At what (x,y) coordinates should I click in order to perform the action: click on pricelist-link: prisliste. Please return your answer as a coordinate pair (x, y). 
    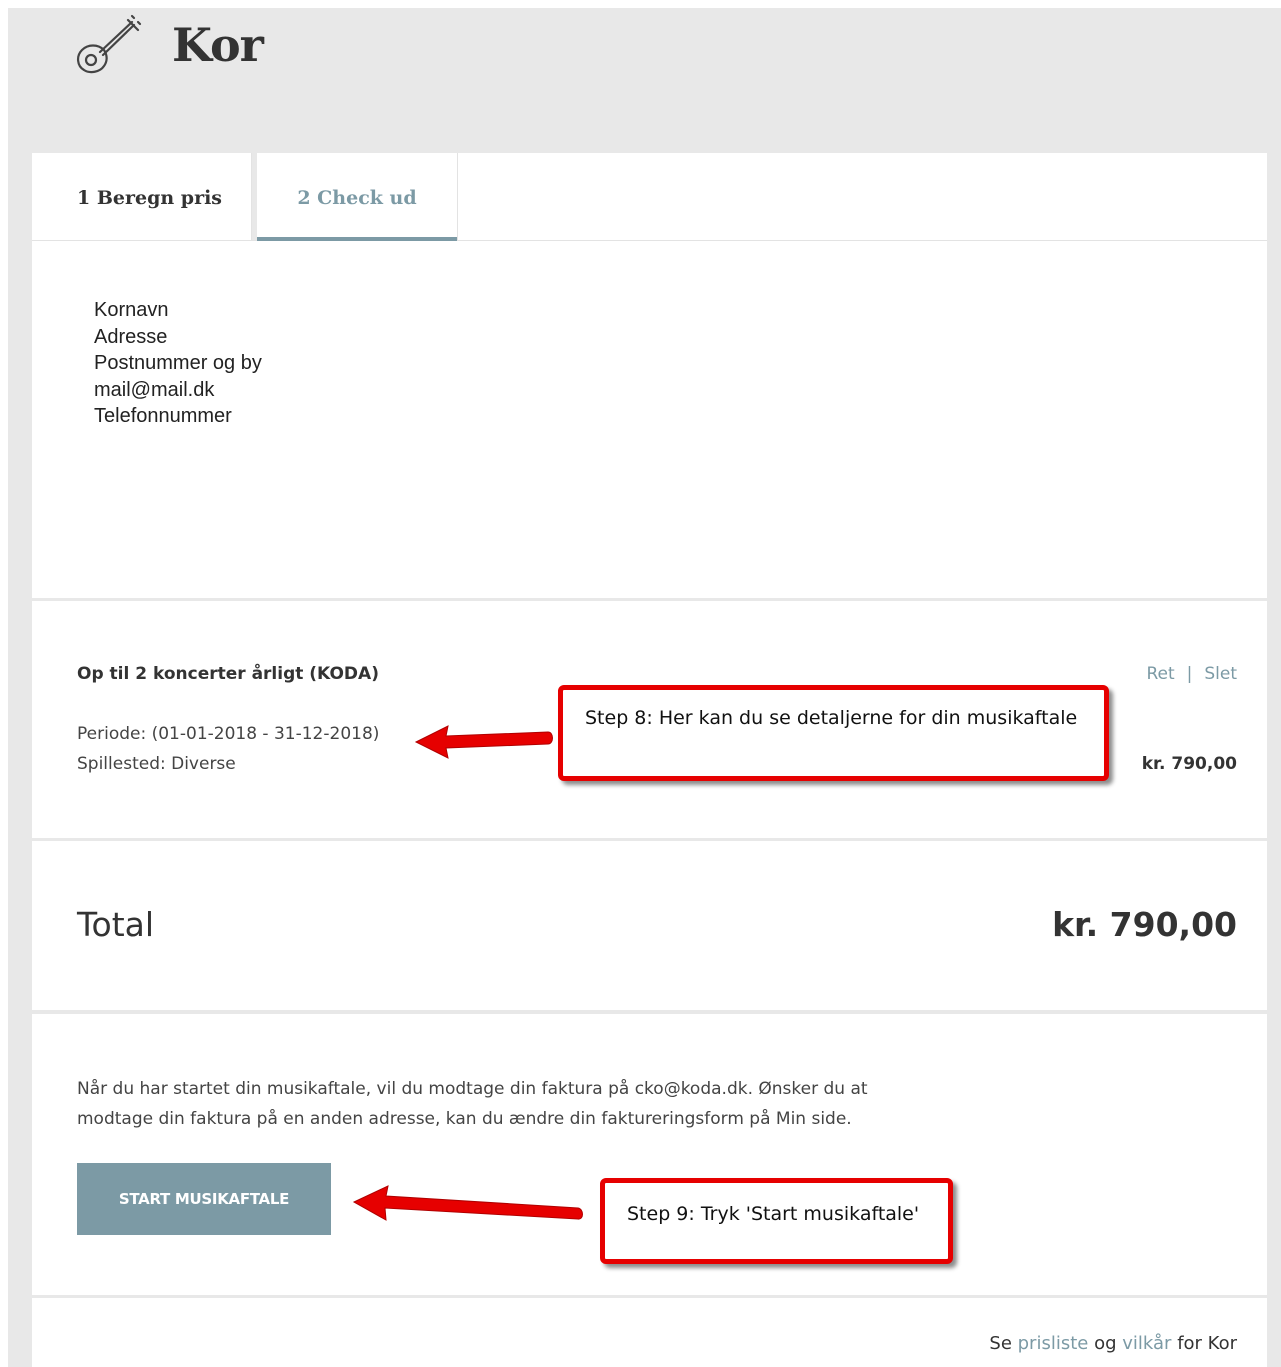
    Looking at the image, I should click on (1053, 1343).